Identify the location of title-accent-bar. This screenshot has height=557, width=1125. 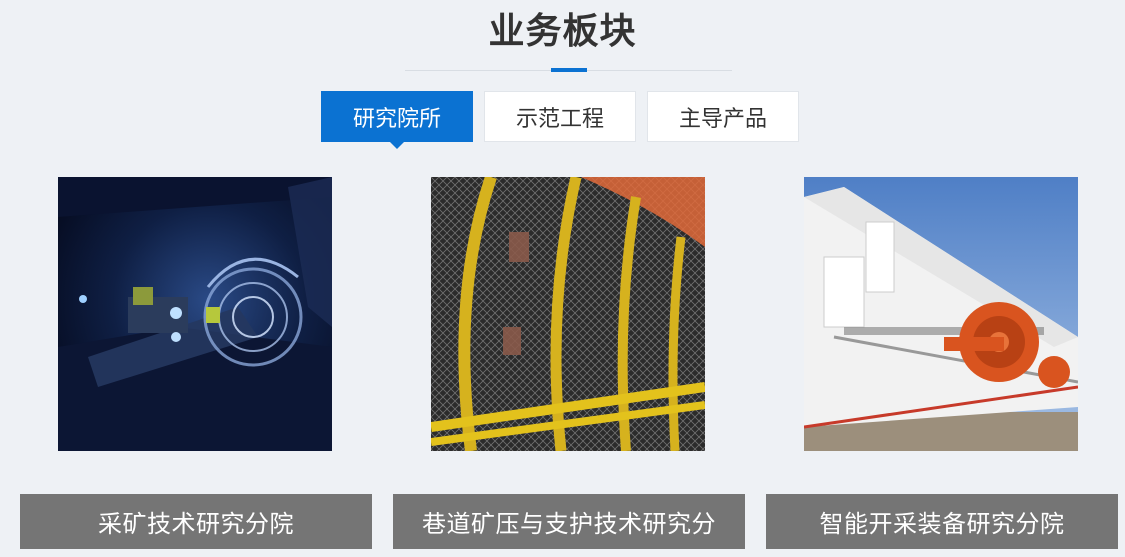
(569, 70).